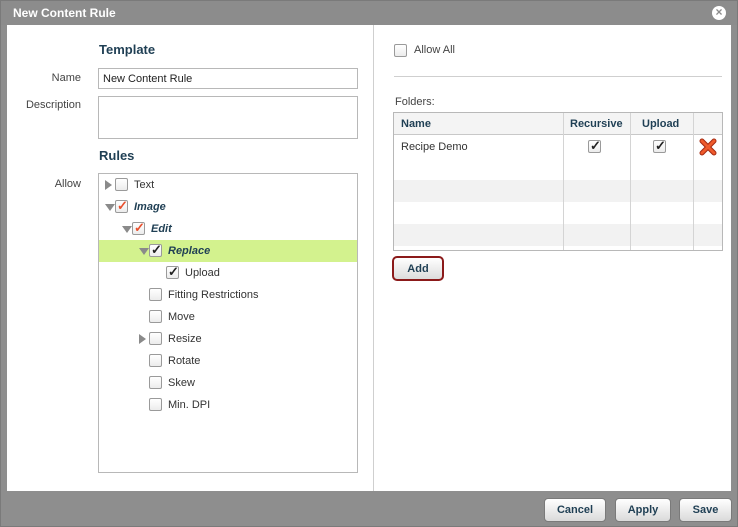 The width and height of the screenshot is (738, 527). Describe the element at coordinates (228, 185) in the screenshot. I see `tree-item: Text` at that location.